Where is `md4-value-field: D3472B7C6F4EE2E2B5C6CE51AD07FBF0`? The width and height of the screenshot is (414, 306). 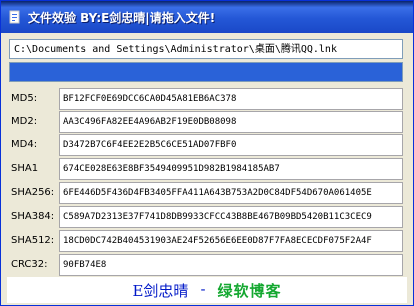 md4-value-field: D3472B7C6F4EE2E2B5C6CE51AD07FBF0 is located at coordinates (231, 145).